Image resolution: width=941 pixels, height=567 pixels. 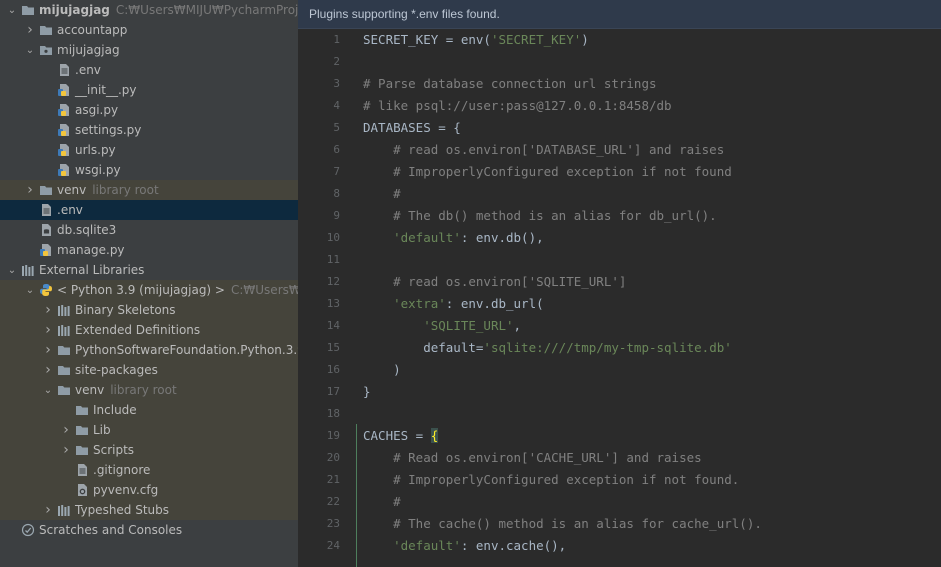 What do you see at coordinates (88, 70) in the screenshot?
I see `tree-item-label: .env` at bounding box center [88, 70].